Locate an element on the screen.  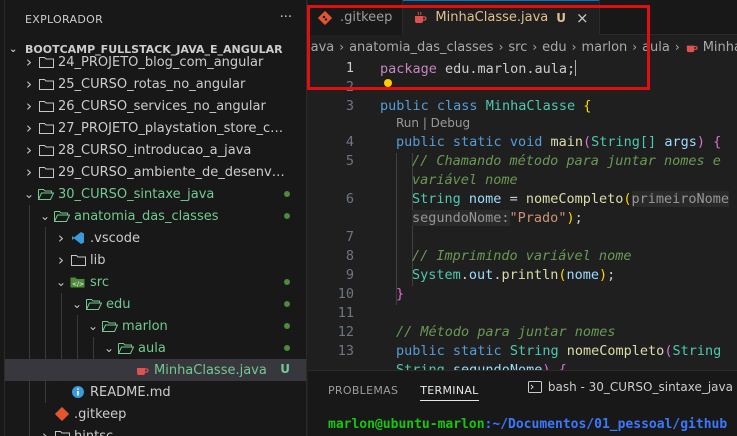
tab-problems: PROBLEMAS is located at coordinates (363, 390).